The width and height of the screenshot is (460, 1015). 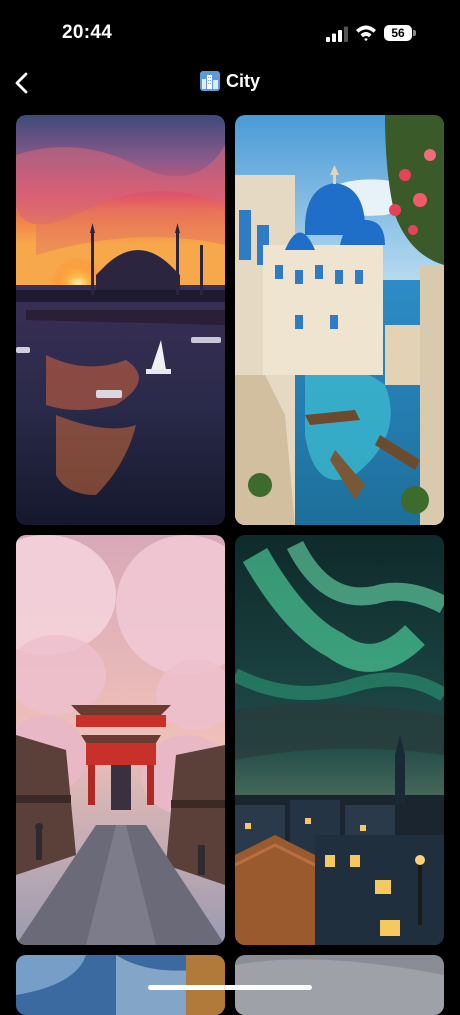 I want to click on status-time: 20:44, so click(x=87, y=32).